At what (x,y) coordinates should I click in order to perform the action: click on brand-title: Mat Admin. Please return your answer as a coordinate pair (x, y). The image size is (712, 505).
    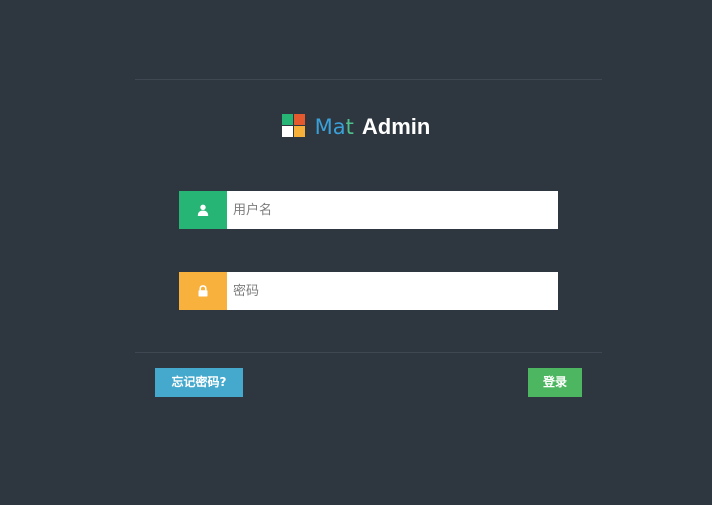
    Looking at the image, I should click on (373, 127).